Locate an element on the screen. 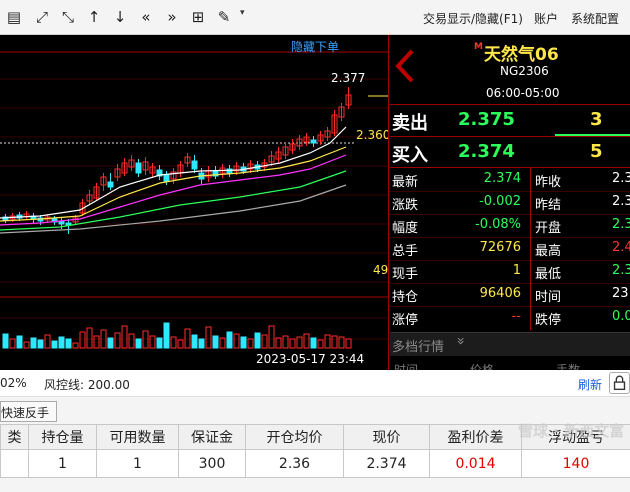 This screenshot has height=492, width=630. double-right-icon: » is located at coordinates (172, 17).